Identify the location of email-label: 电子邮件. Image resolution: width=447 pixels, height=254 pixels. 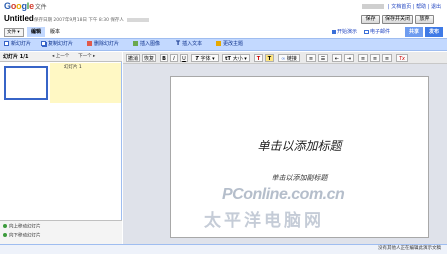
(380, 32).